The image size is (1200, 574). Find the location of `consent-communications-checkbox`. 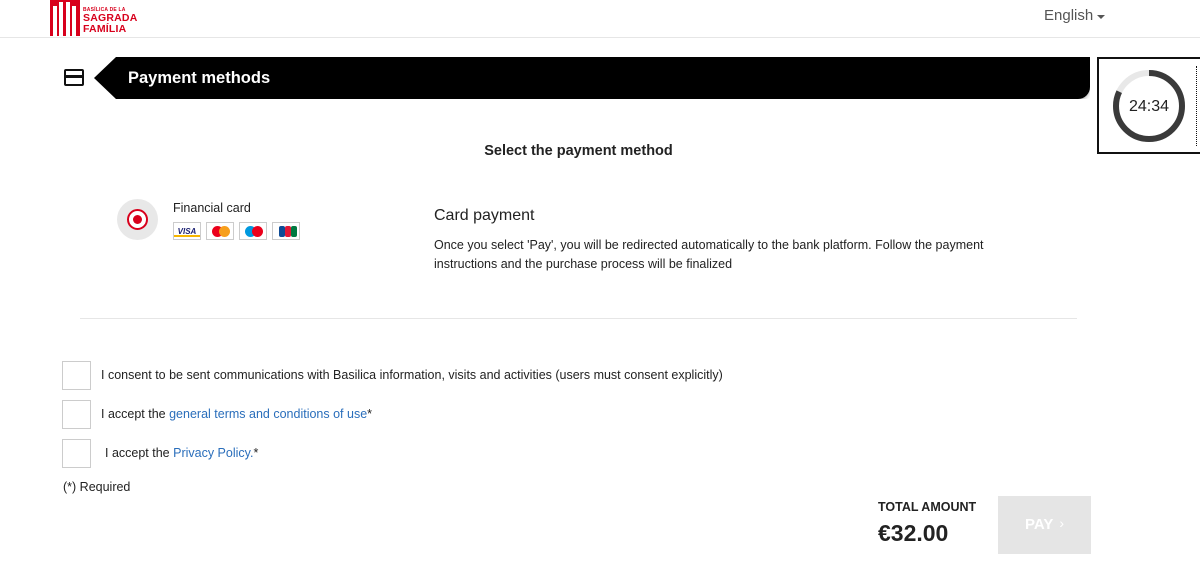

consent-communications-checkbox is located at coordinates (76, 375).